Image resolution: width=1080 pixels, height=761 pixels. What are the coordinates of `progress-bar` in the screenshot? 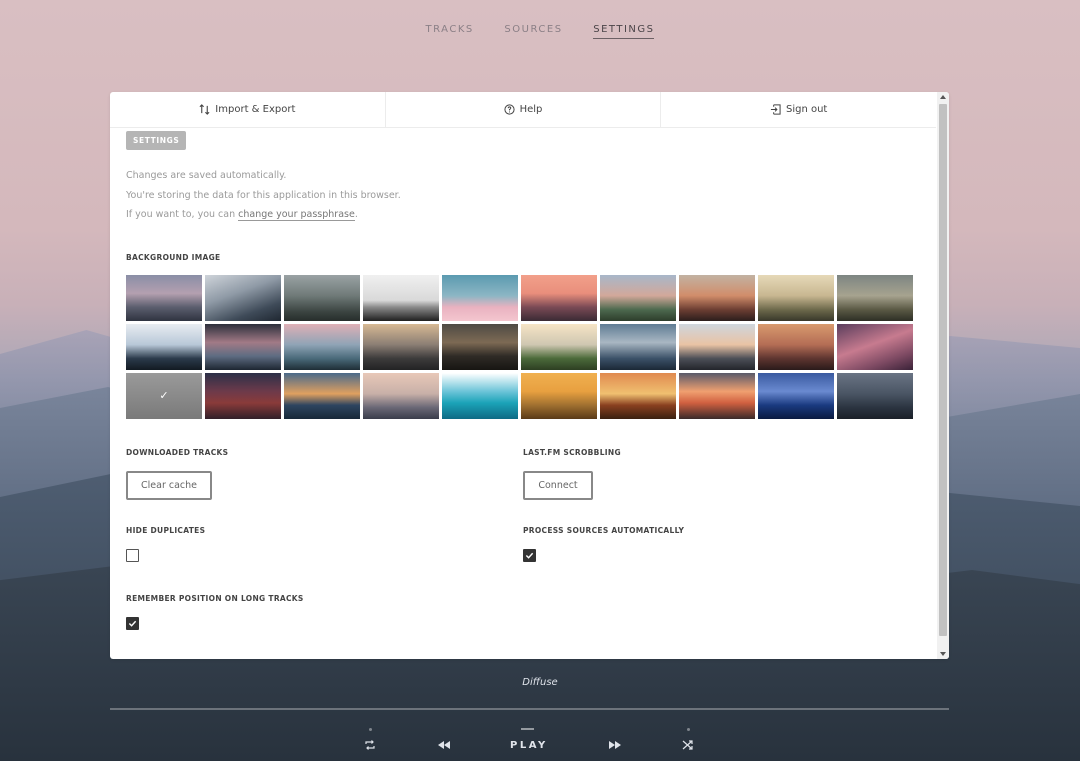 It's located at (529, 709).